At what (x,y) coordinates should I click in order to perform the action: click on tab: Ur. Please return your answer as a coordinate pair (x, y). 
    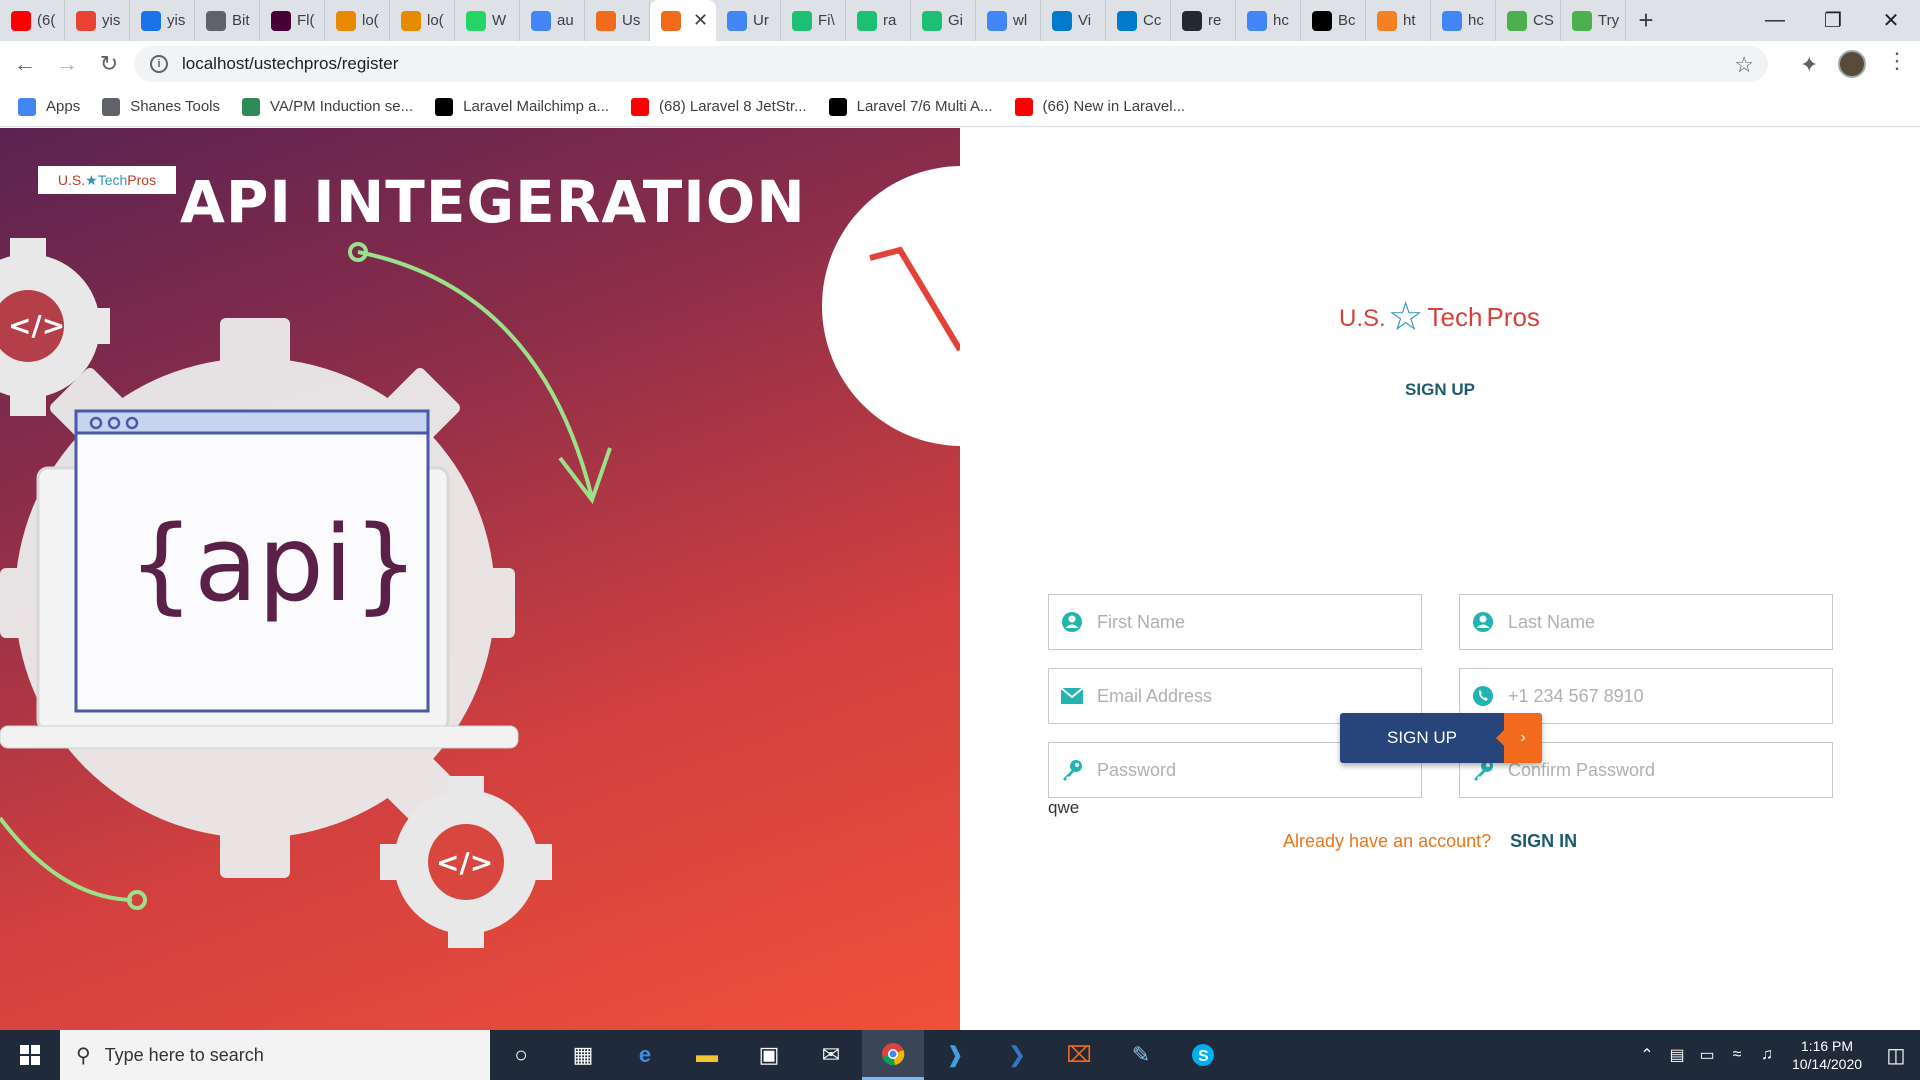
    Looking at the image, I should click on (748, 20).